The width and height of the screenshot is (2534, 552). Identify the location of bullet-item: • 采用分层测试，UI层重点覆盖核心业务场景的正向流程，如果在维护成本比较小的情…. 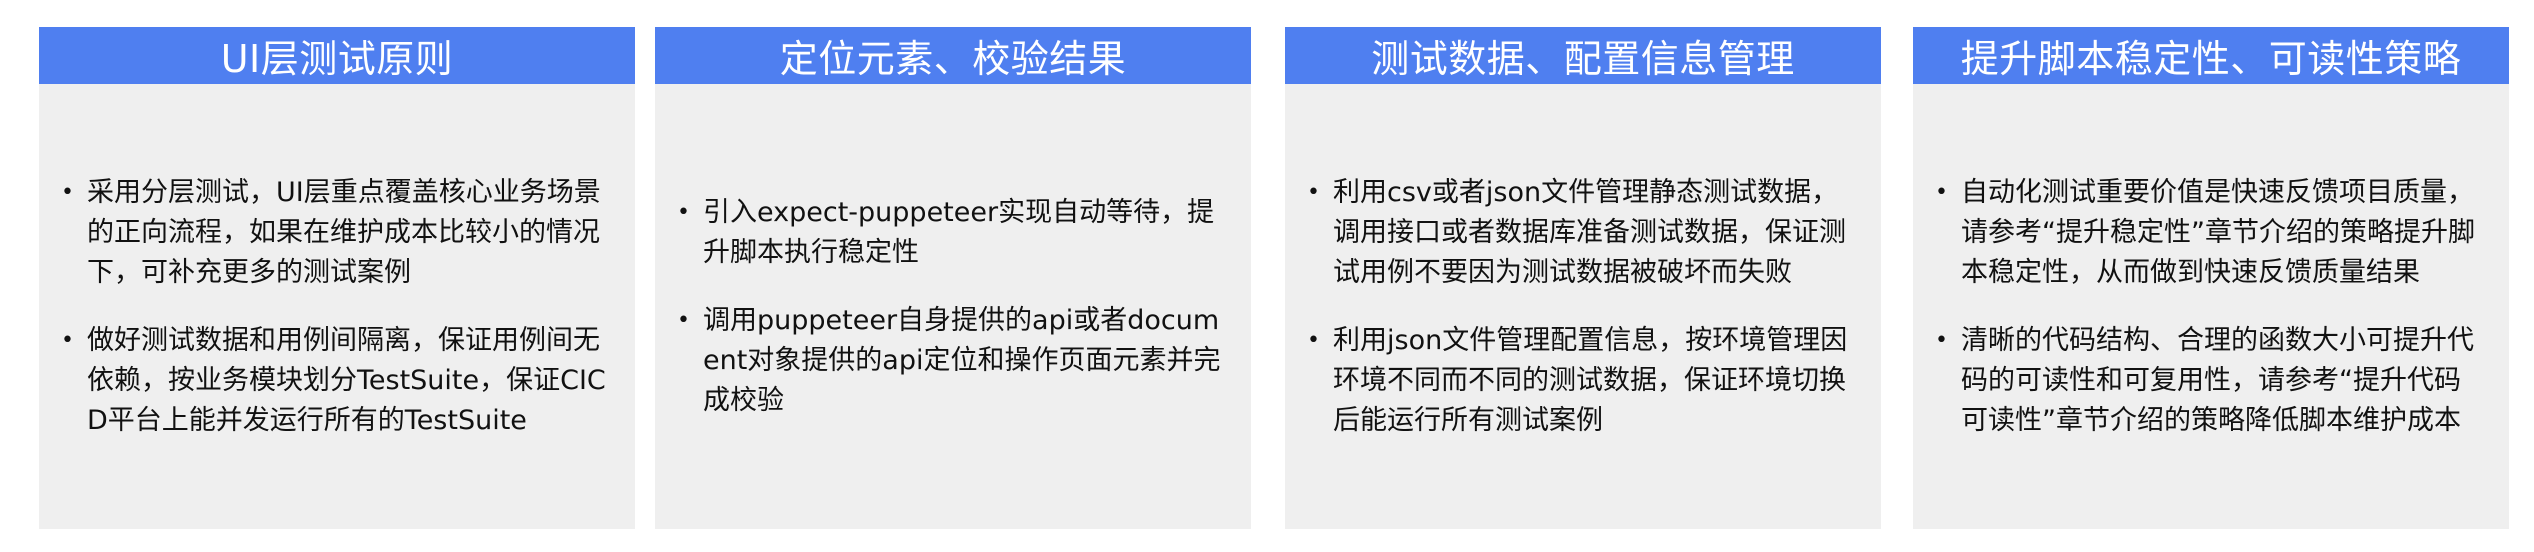
(336, 233).